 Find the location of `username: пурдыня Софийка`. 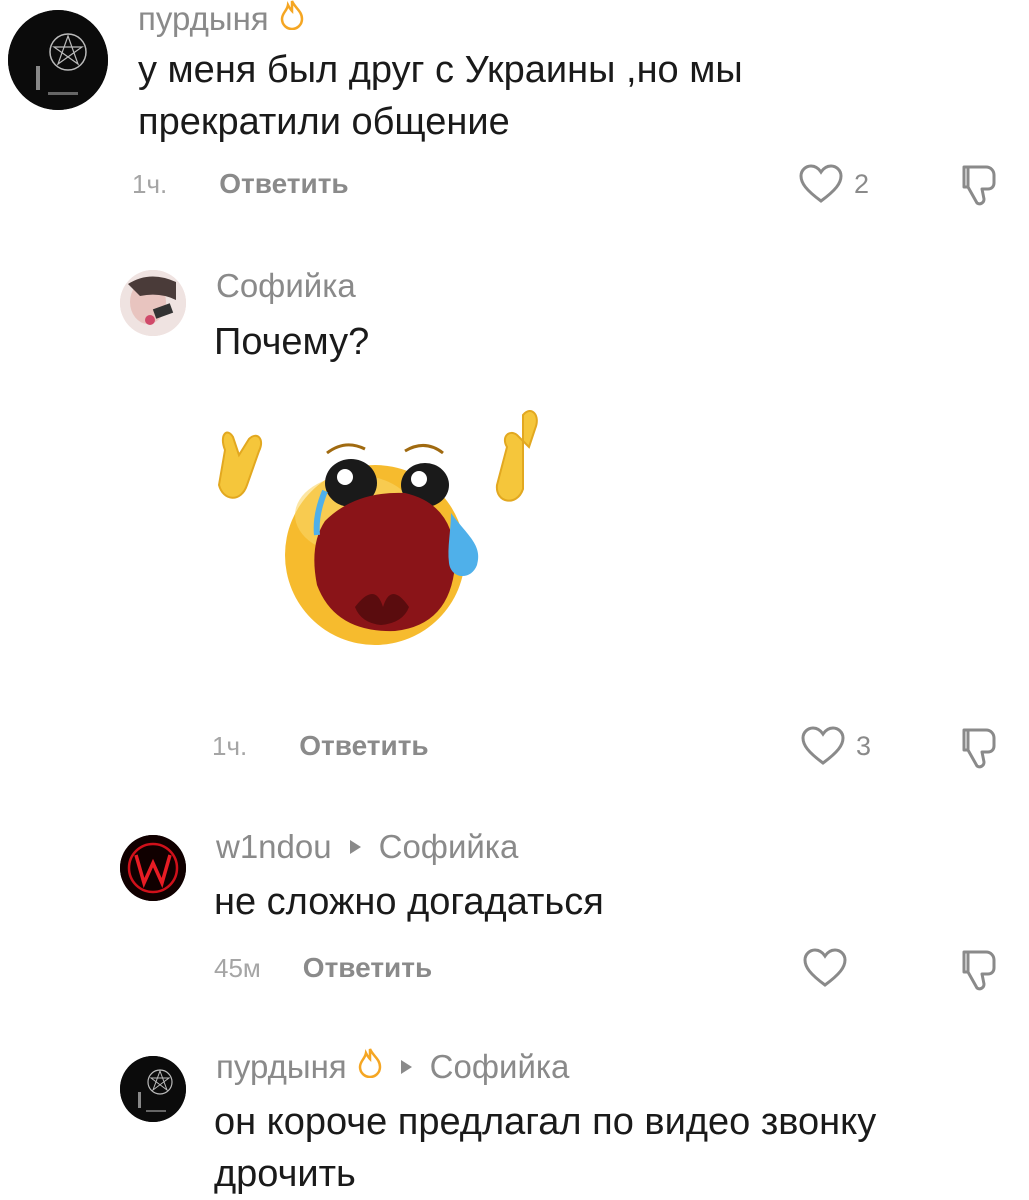

username: пурдыня Софийка is located at coordinates (392, 1067).